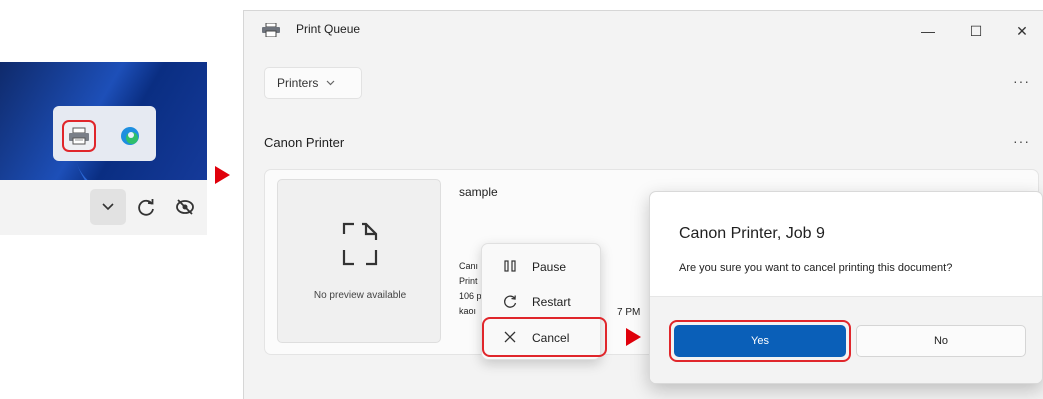 The height and width of the screenshot is (399, 1043). I want to click on printers-dropdown-label: Printers, so click(298, 83).